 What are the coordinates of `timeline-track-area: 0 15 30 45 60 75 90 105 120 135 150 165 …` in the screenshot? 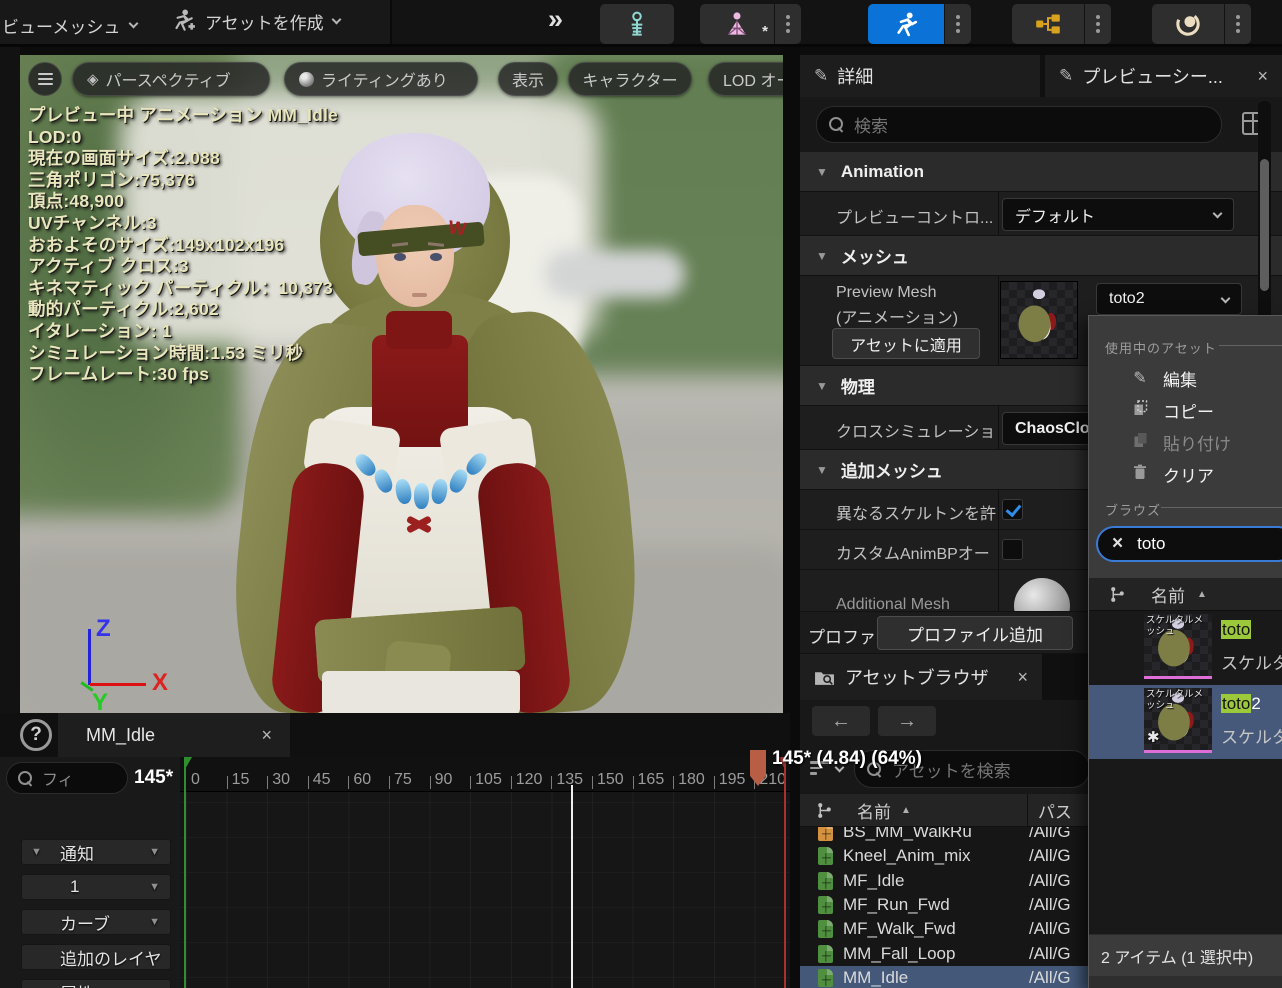 It's located at (551, 868).